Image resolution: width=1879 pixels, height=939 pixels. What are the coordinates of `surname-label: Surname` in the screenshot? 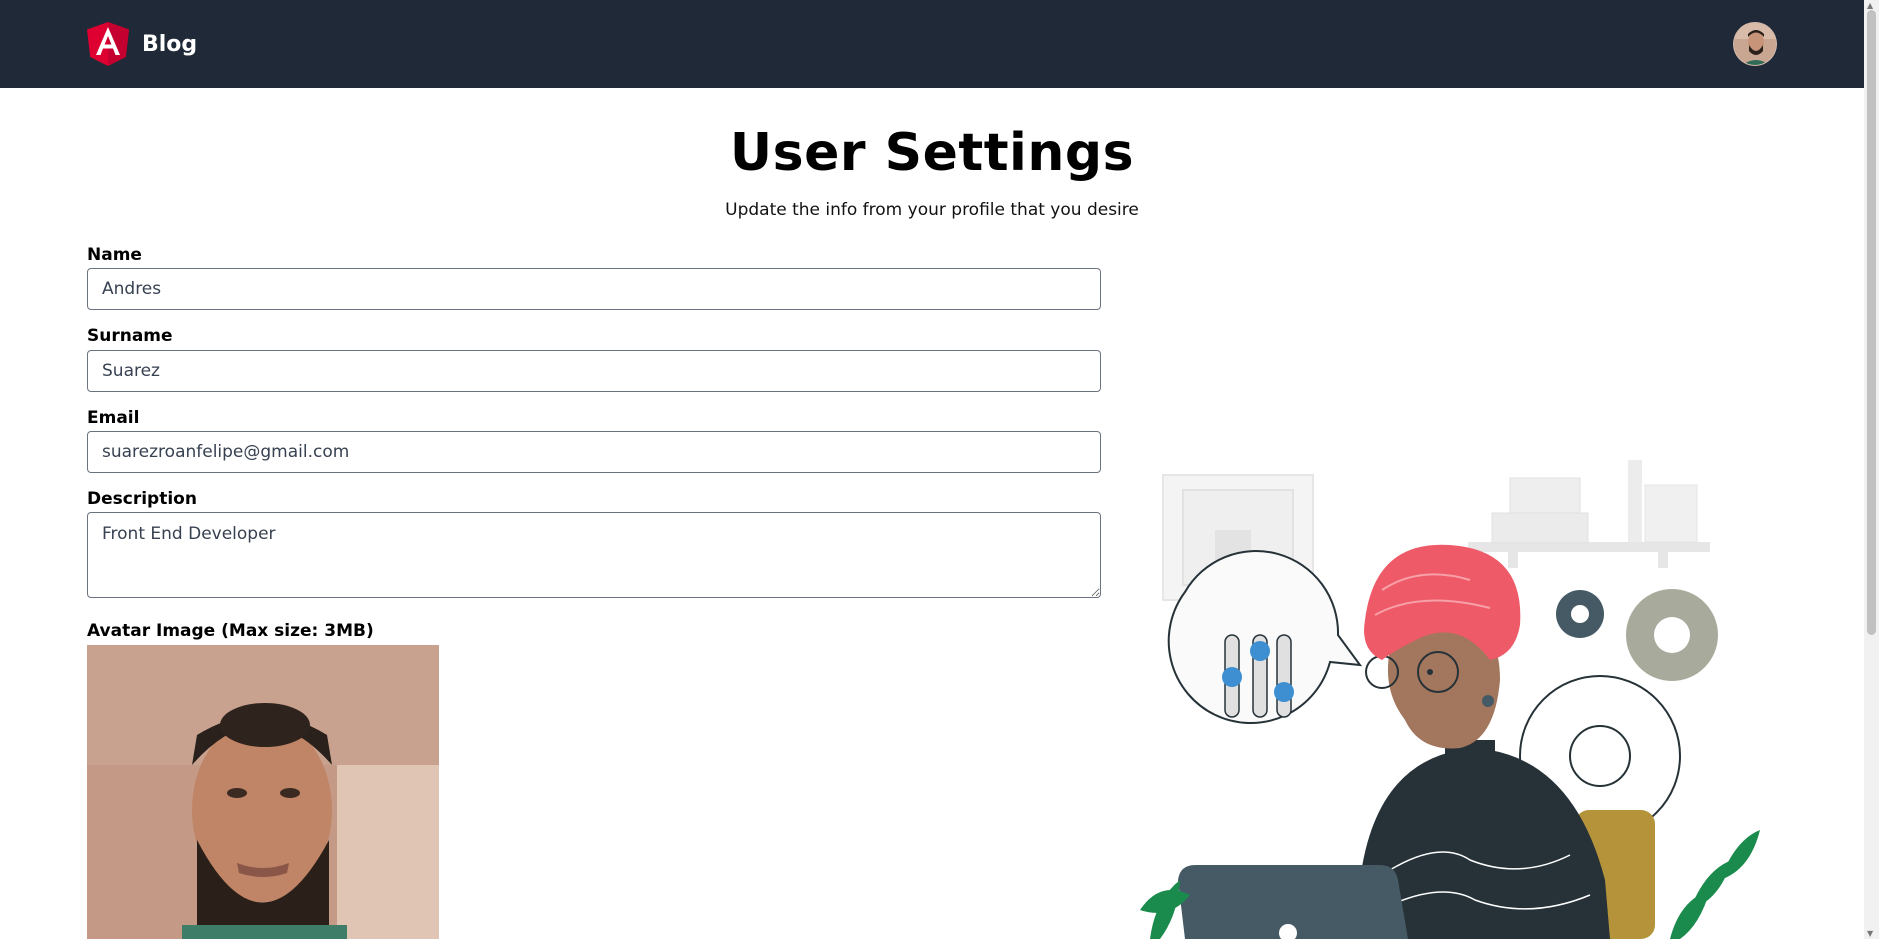 It's located at (130, 336).